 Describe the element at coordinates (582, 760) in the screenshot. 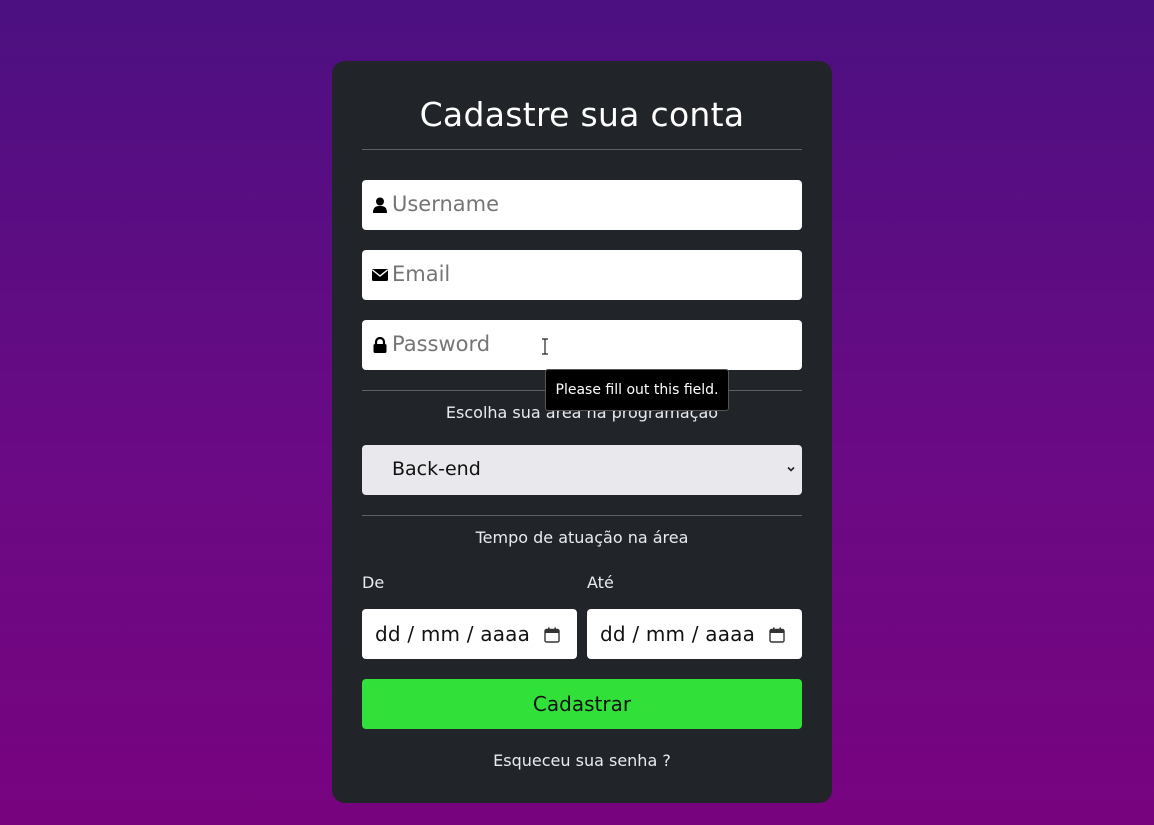

I see `forgot-password-link: Esqueceu sua senha ?` at that location.